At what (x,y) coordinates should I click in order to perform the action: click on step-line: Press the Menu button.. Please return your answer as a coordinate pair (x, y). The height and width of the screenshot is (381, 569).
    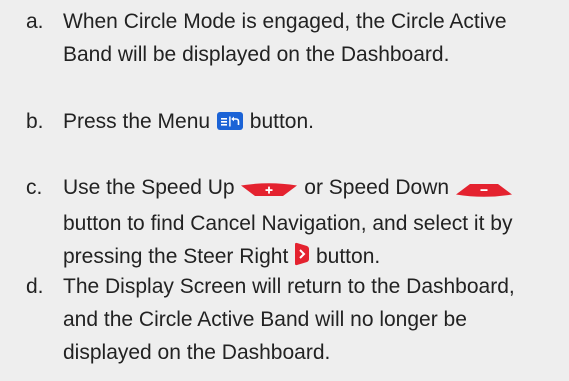
    Looking at the image, I should click on (313, 123).